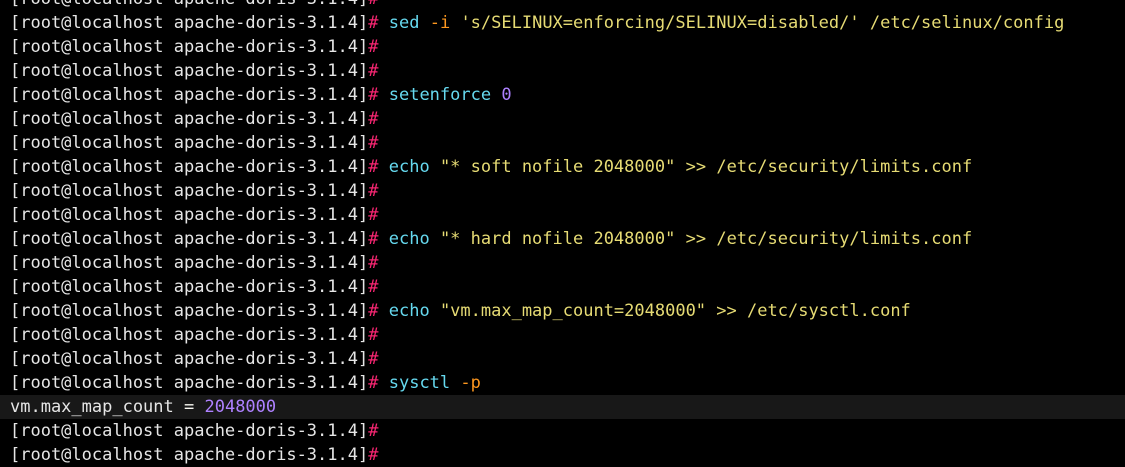 The image size is (1125, 467). What do you see at coordinates (557, 239) in the screenshot?
I see `token-str: "* hard nofile 2048000"` at bounding box center [557, 239].